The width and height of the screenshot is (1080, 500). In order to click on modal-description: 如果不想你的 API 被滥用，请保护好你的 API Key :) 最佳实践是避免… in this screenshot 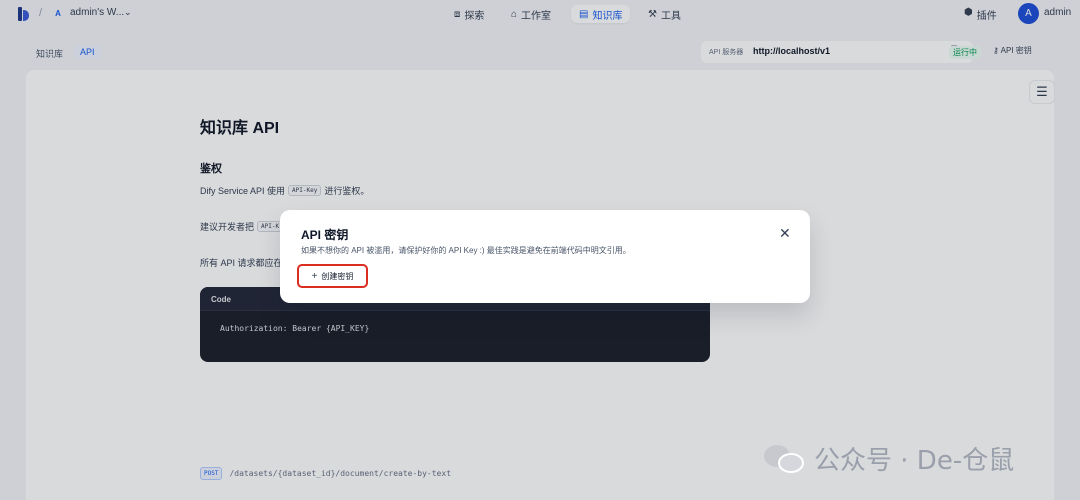, I will do `click(466, 250)`.